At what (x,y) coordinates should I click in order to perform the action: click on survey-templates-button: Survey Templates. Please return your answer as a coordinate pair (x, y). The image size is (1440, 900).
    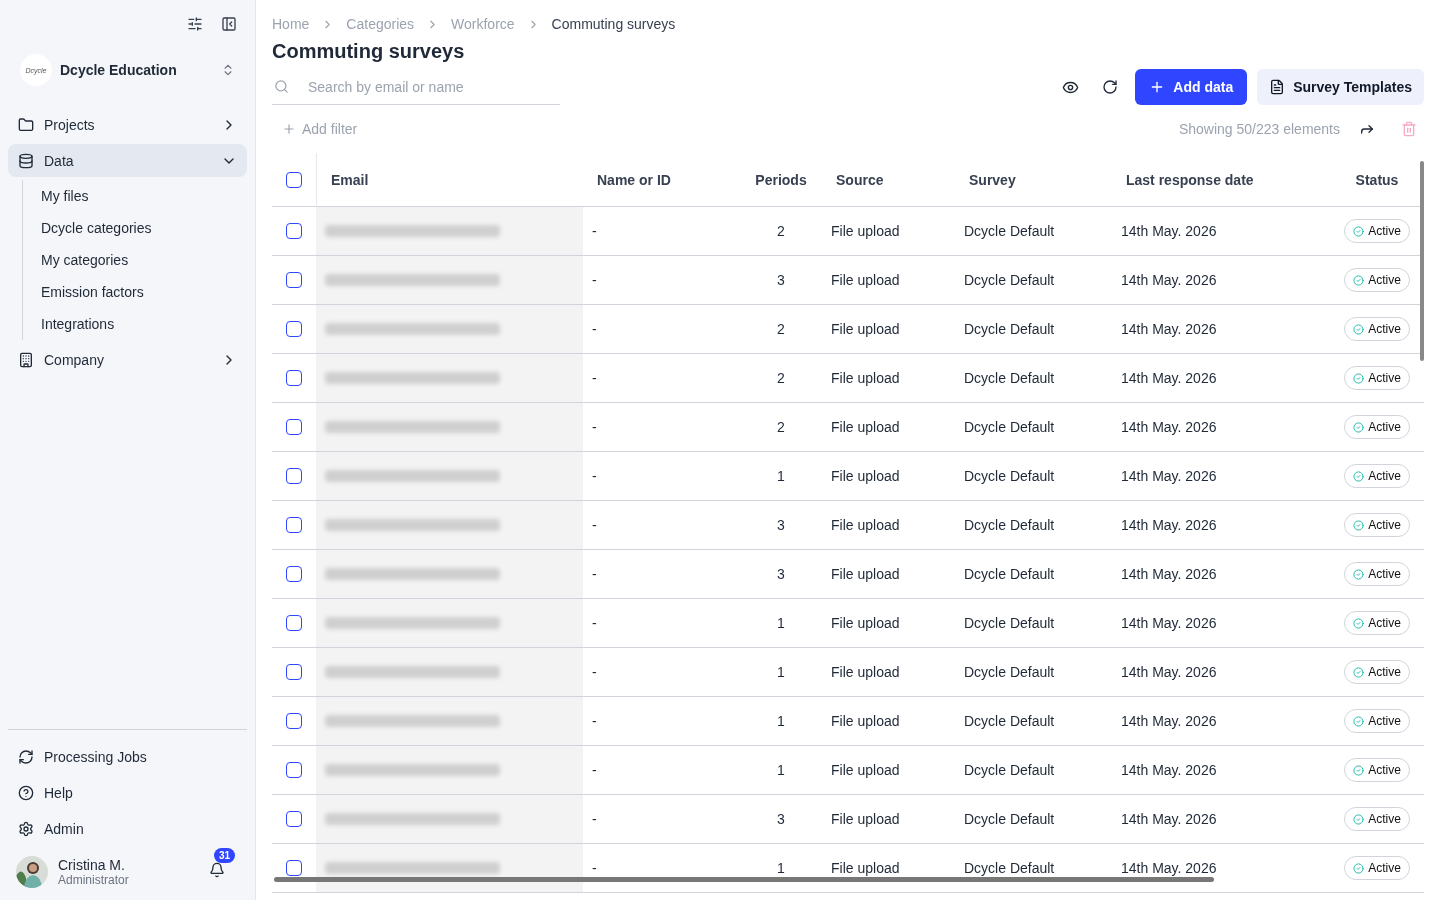
    Looking at the image, I should click on (1340, 87).